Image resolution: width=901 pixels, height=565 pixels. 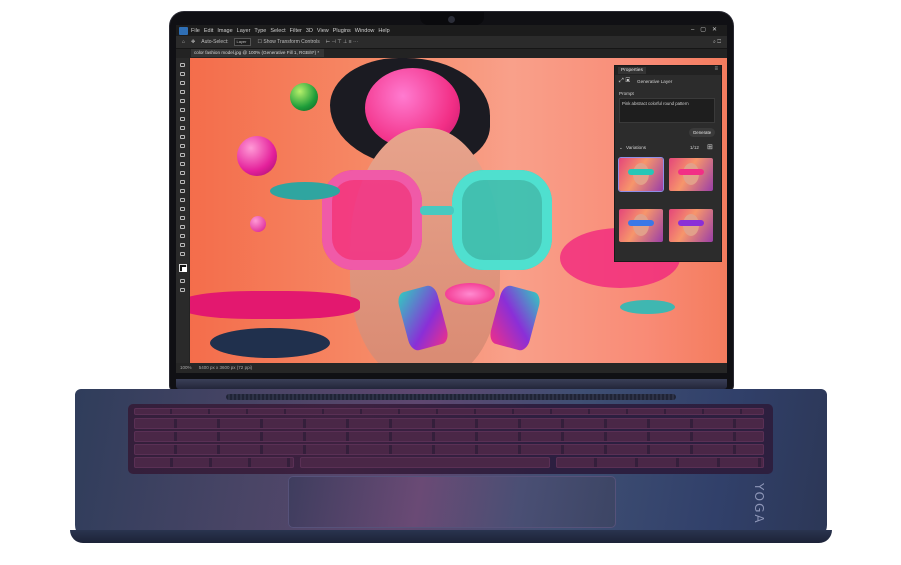 What do you see at coordinates (372, 220) in the screenshot?
I see `glasses-left-lens` at bounding box center [372, 220].